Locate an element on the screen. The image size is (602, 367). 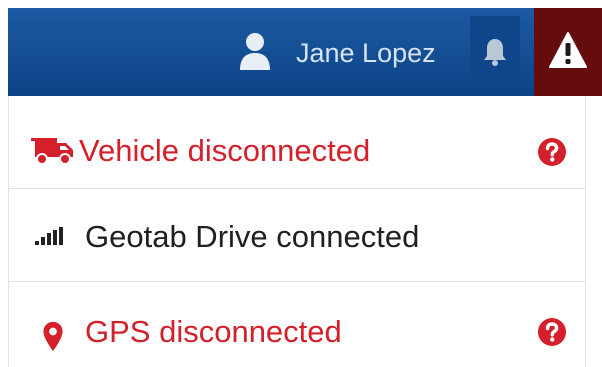
status-label-vehicle: Vehicle disconnected is located at coordinates (225, 150).